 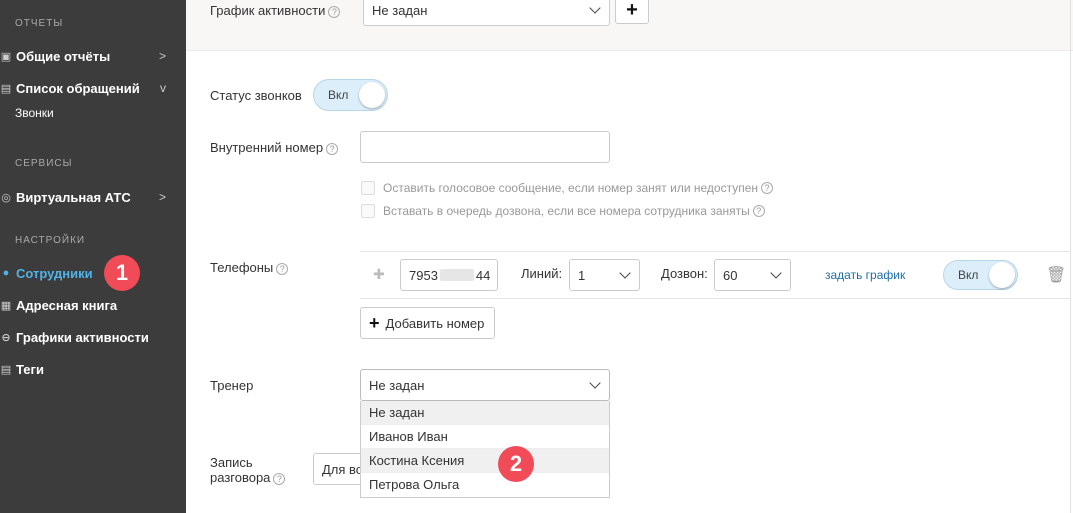 What do you see at coordinates (6, 337) in the screenshot?
I see `clock-icon: ⊖` at bounding box center [6, 337].